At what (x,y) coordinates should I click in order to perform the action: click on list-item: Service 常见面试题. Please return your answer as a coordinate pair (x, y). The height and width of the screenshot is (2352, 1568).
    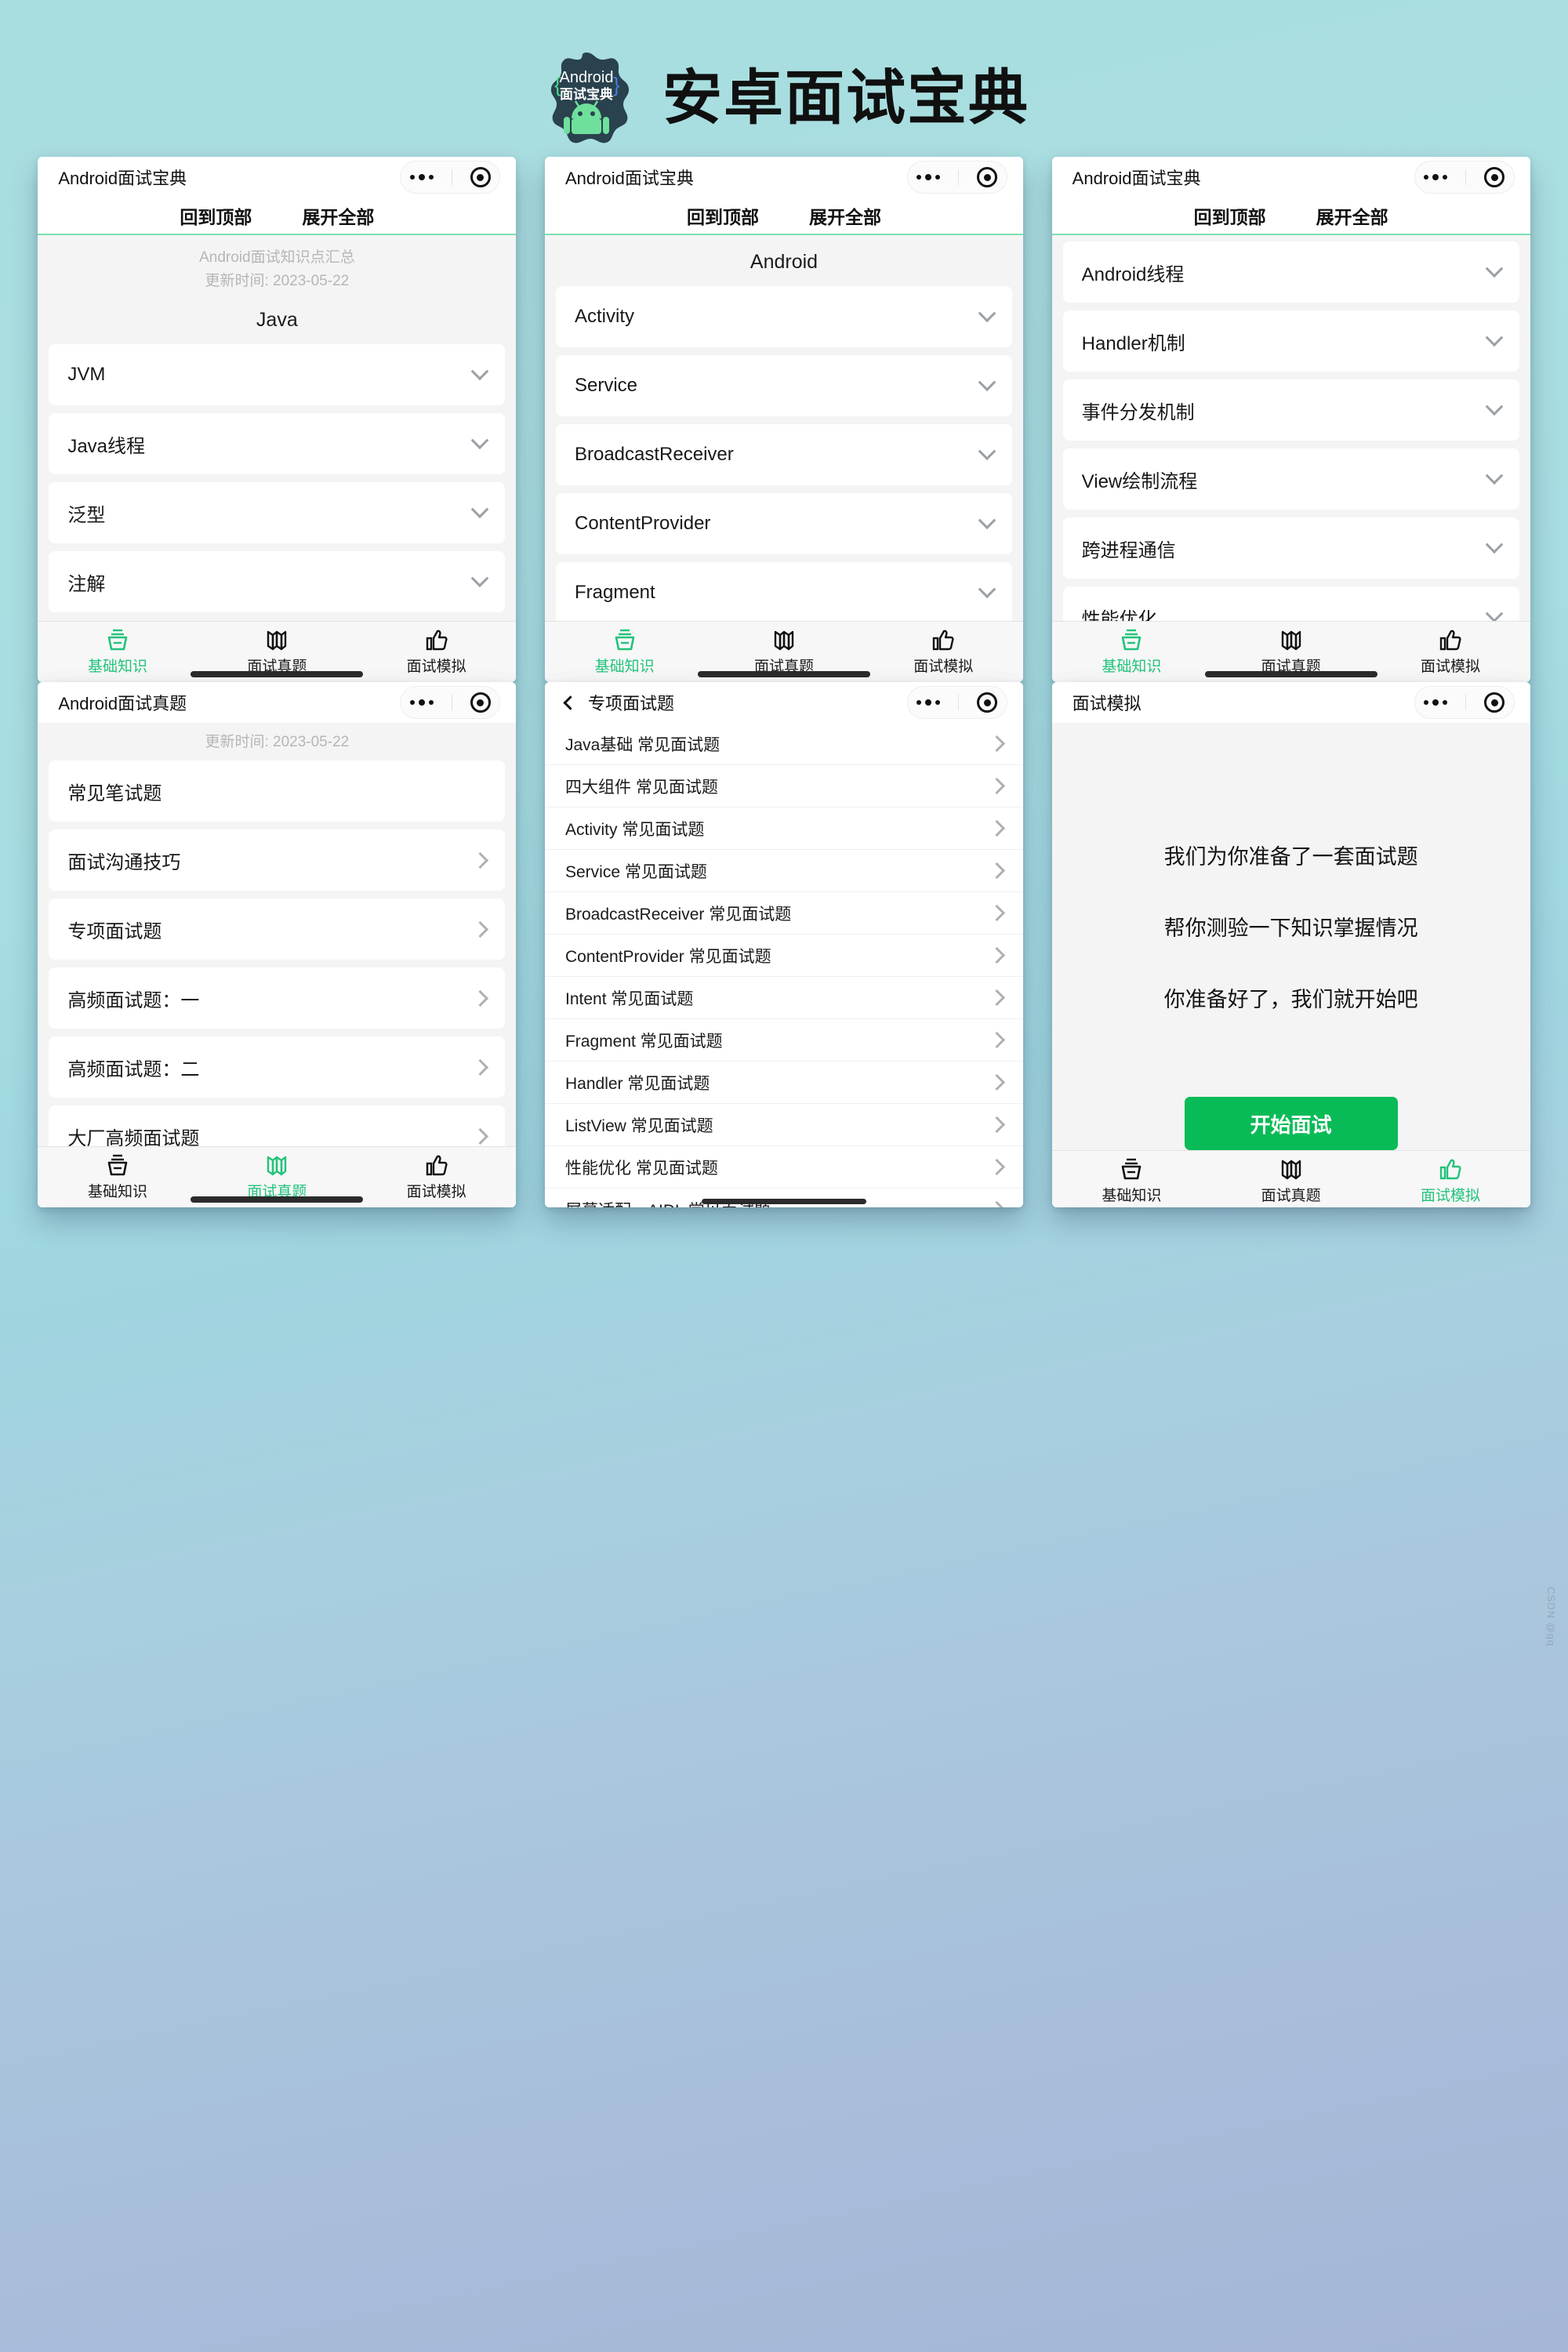
    Looking at the image, I should click on (783, 871).